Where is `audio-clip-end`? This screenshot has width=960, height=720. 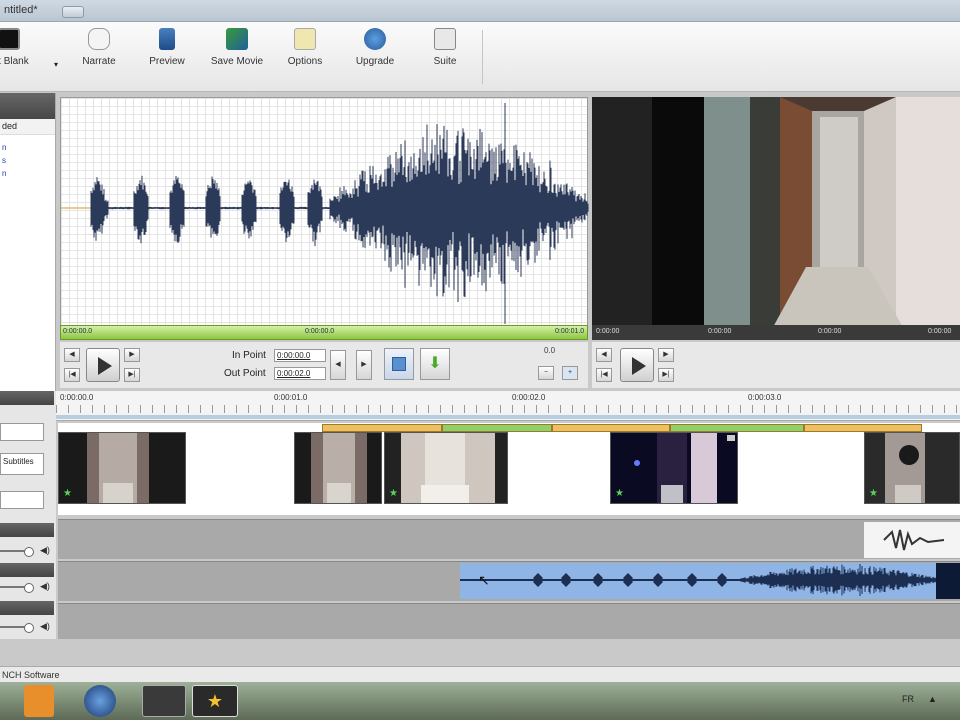
audio-clip-end is located at coordinates (948, 581).